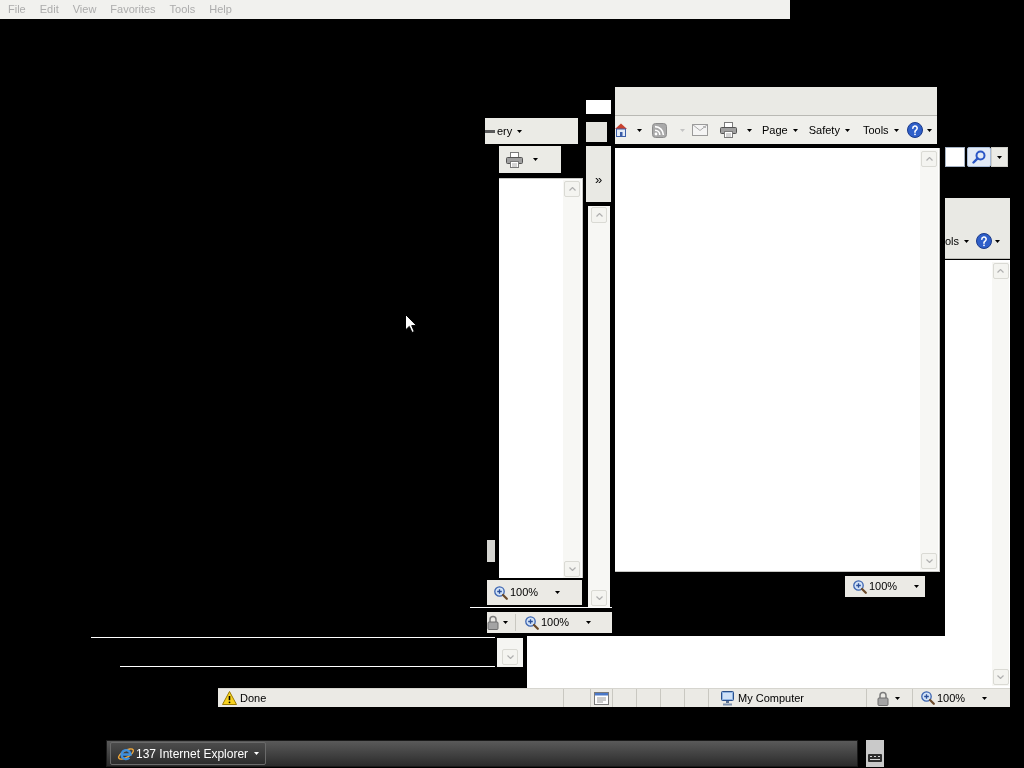 This screenshot has height=768, width=1024. I want to click on toolbar-fragment, so click(596, 132).